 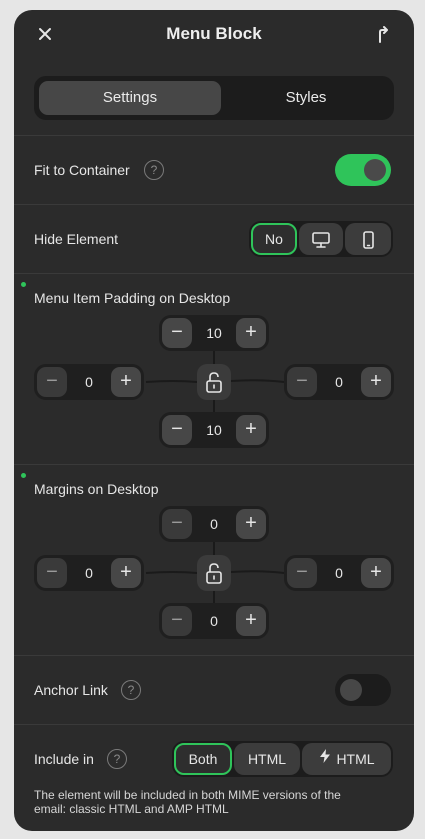 I want to click on padding-bottom-stepper: − 10 +, so click(x=214, y=430).